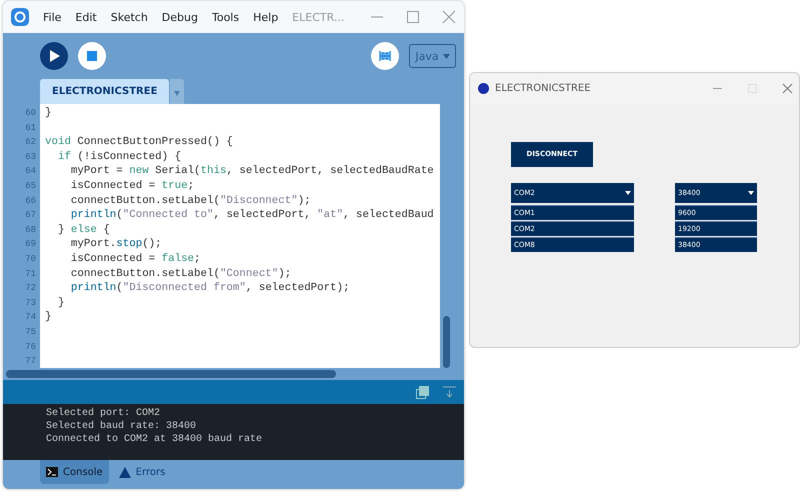 The width and height of the screenshot is (800, 492). I want to click on copy-icon, so click(422, 392).